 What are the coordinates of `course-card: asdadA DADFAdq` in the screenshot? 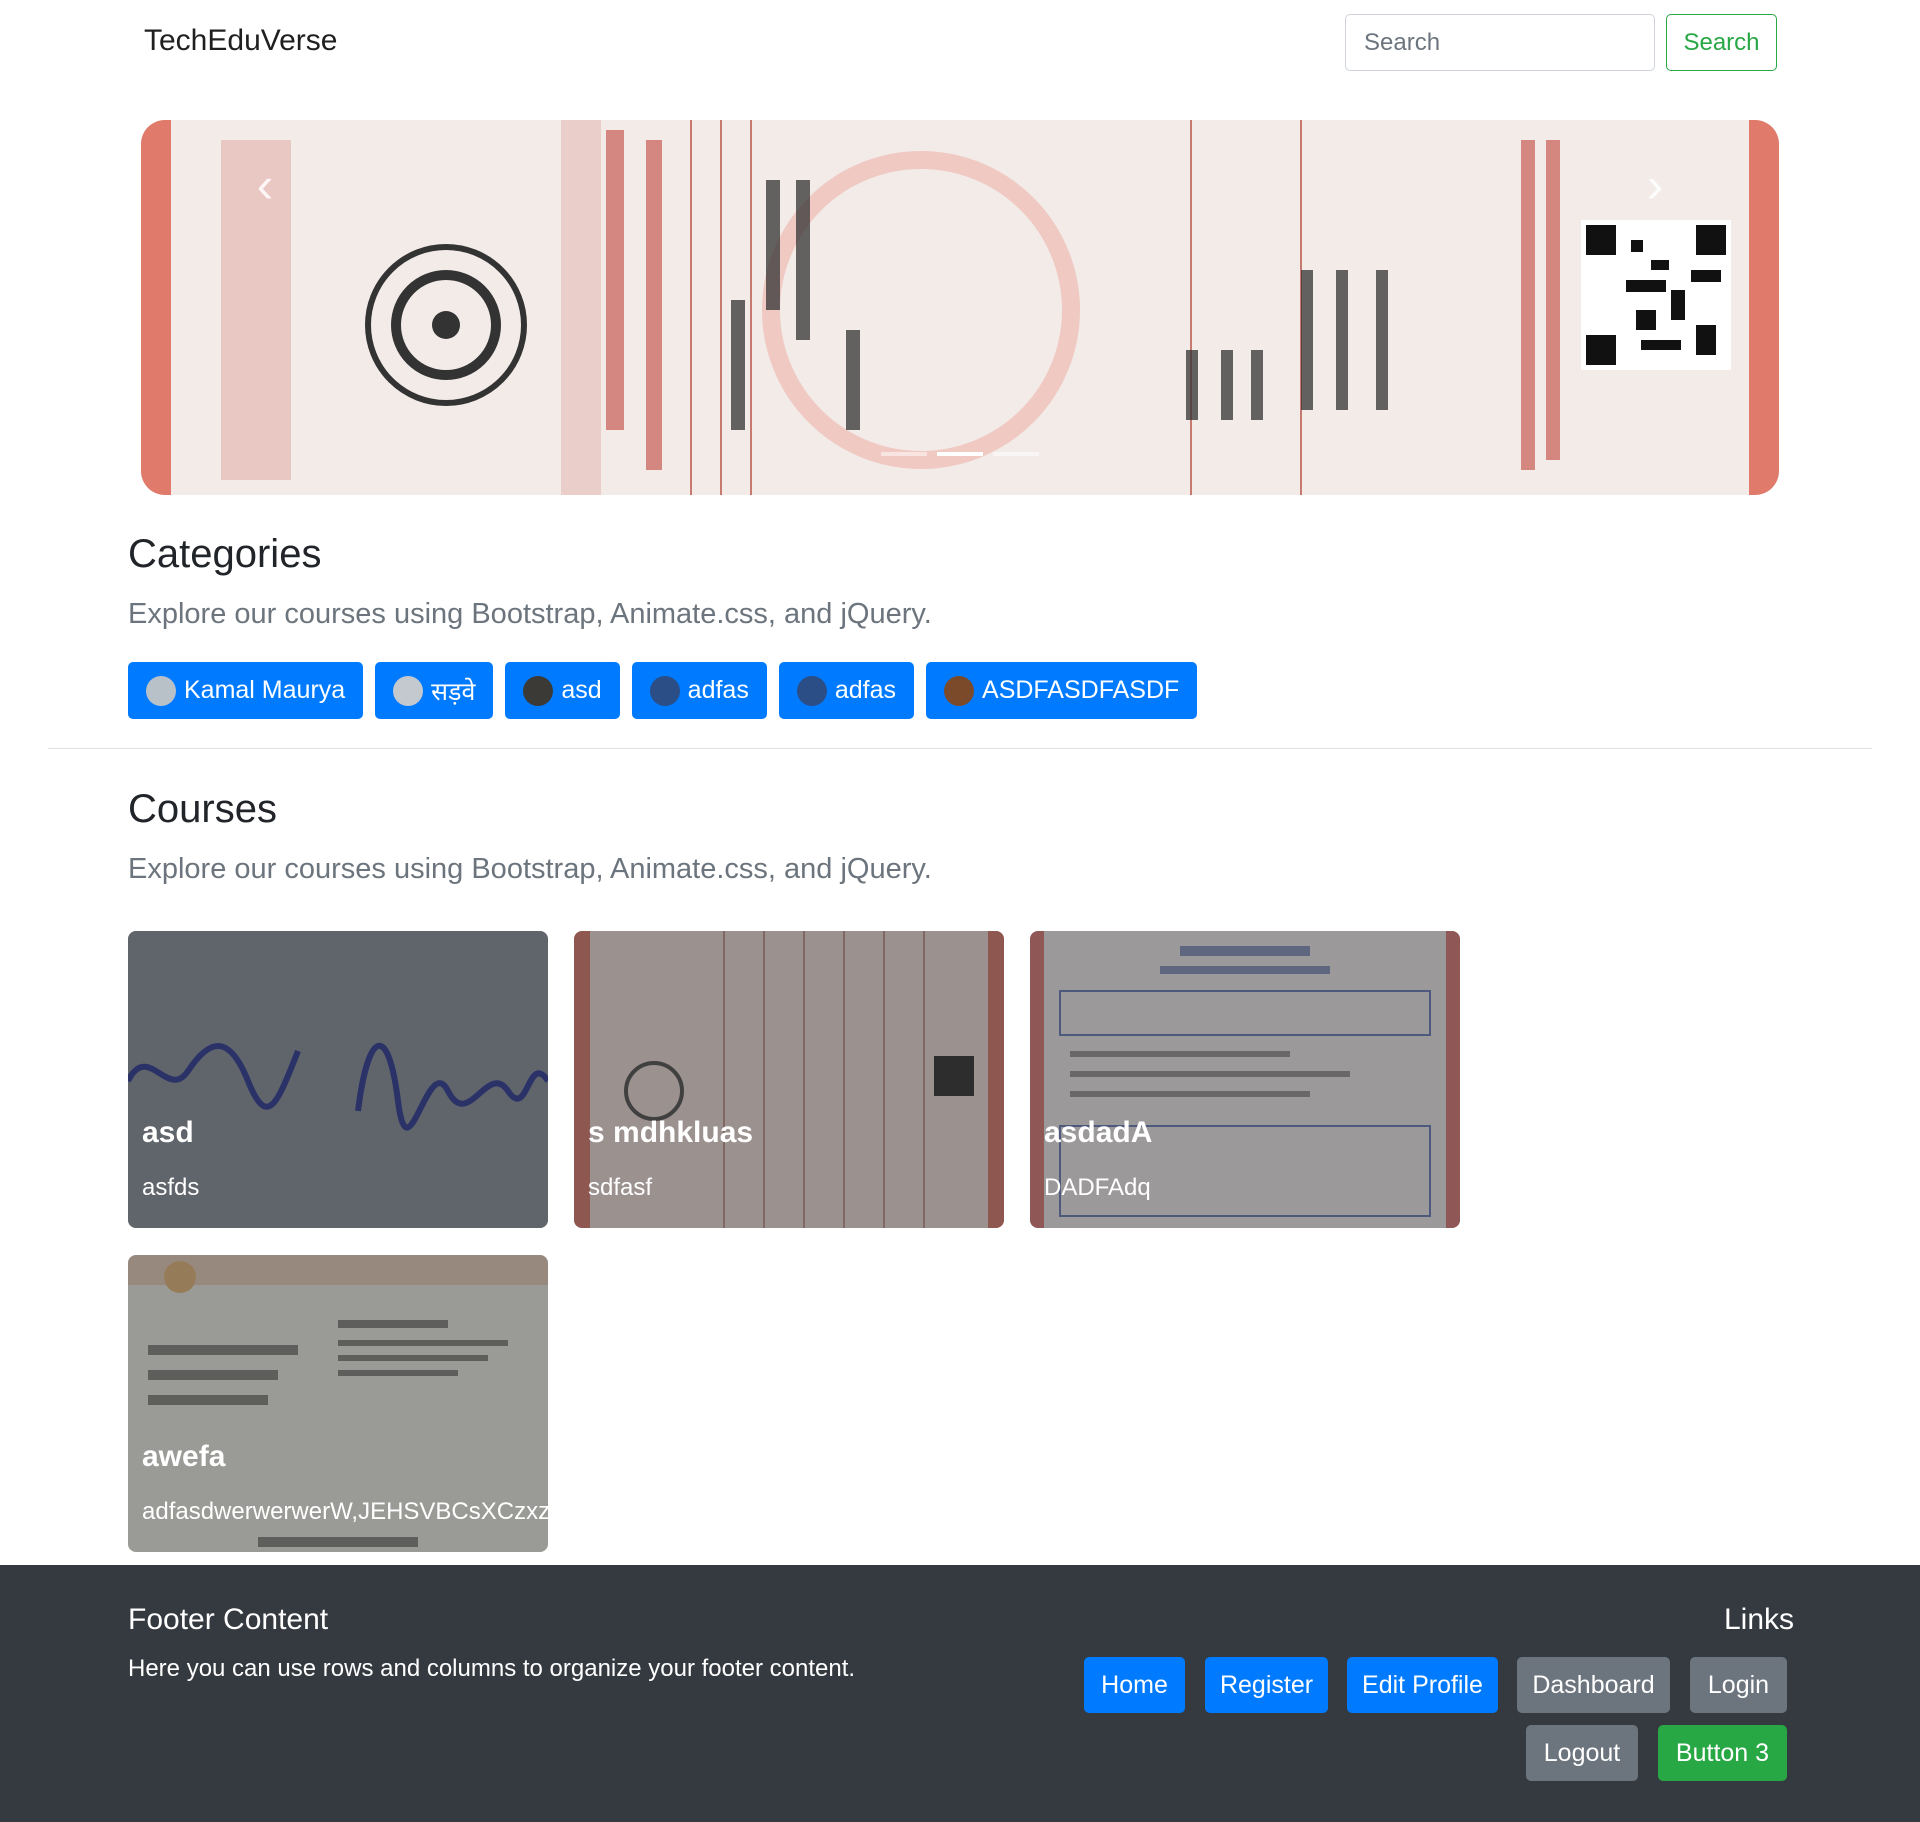 It's located at (1245, 1079).